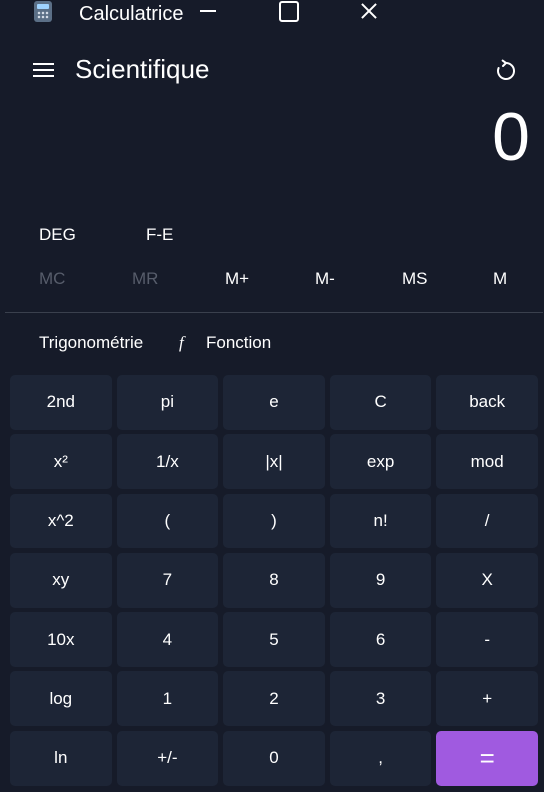  I want to click on key-back: back, so click(487, 402).